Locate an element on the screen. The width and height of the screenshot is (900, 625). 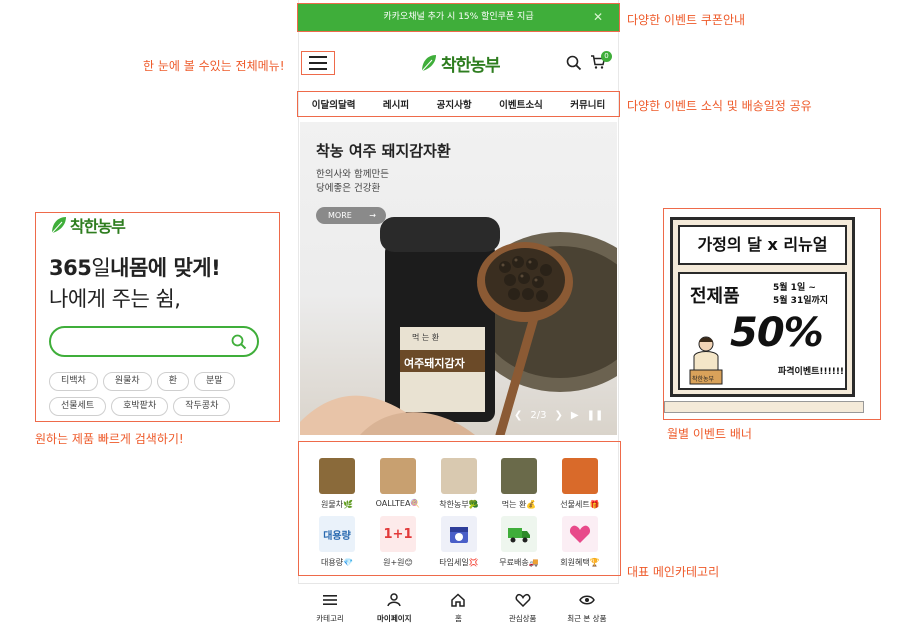
annotation-menu: 한 눈에 볼 수있는 전체메뉴! is located at coordinates (214, 66).